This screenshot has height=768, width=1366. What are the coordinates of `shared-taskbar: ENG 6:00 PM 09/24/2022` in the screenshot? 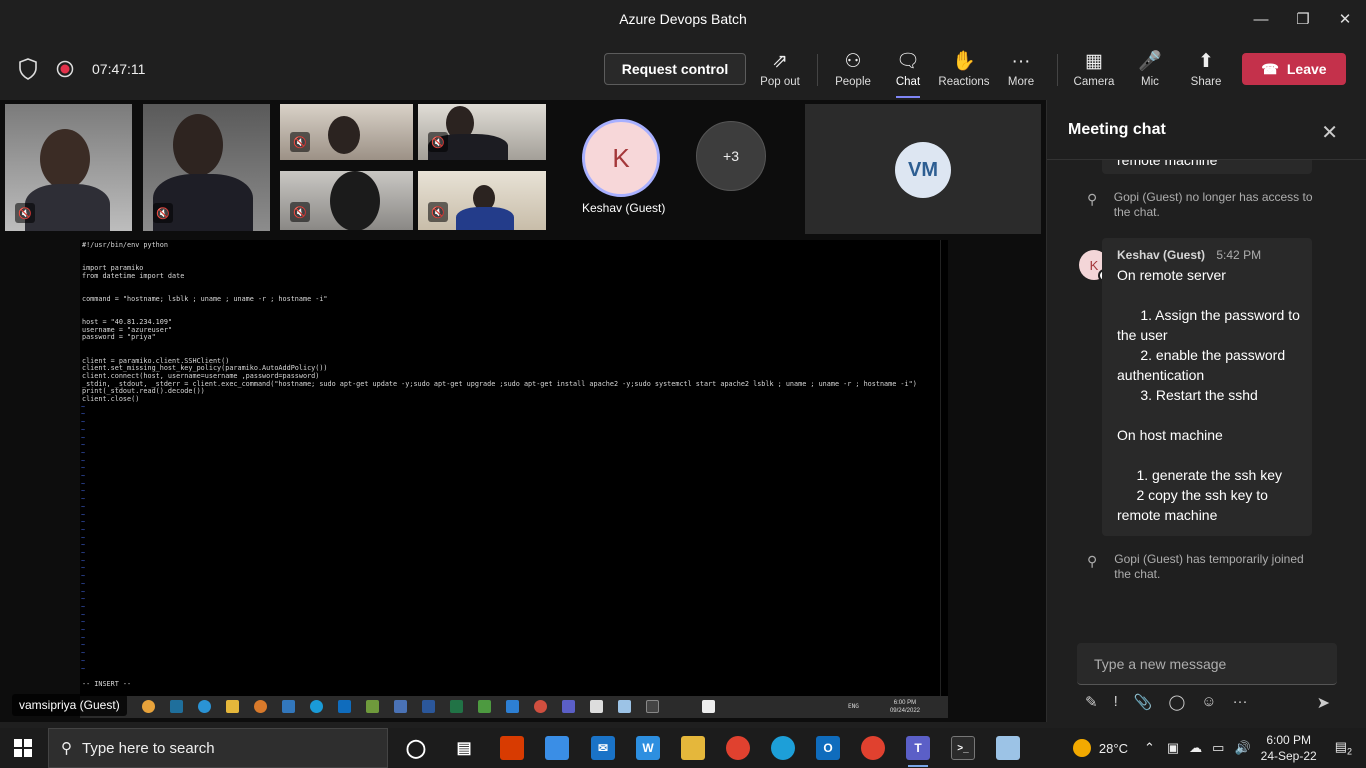 It's located at (514, 707).